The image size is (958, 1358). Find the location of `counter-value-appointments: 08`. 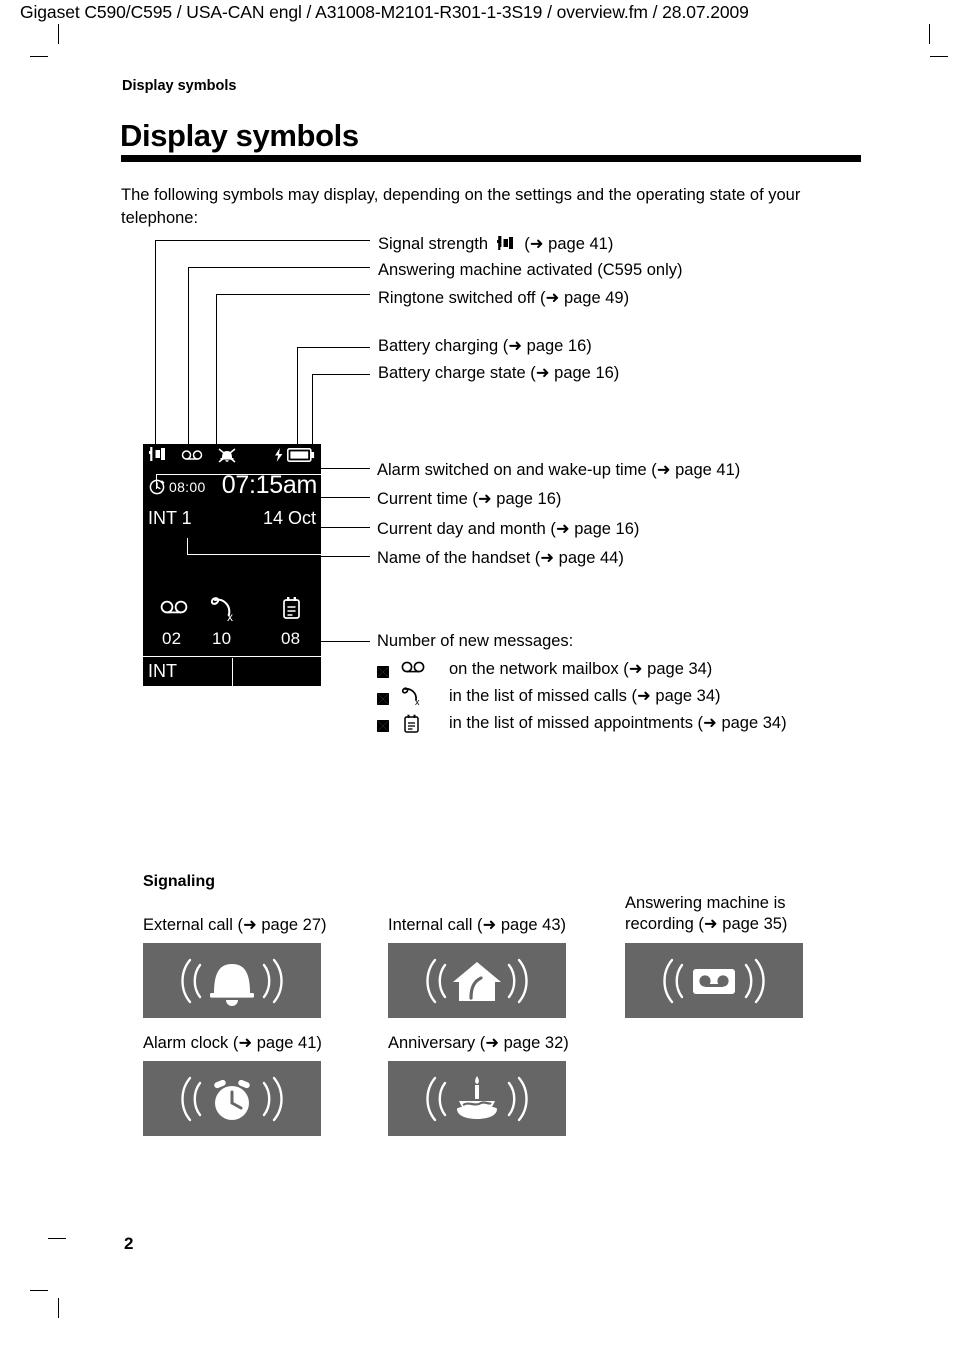

counter-value-appointments: 08 is located at coordinates (291, 638).